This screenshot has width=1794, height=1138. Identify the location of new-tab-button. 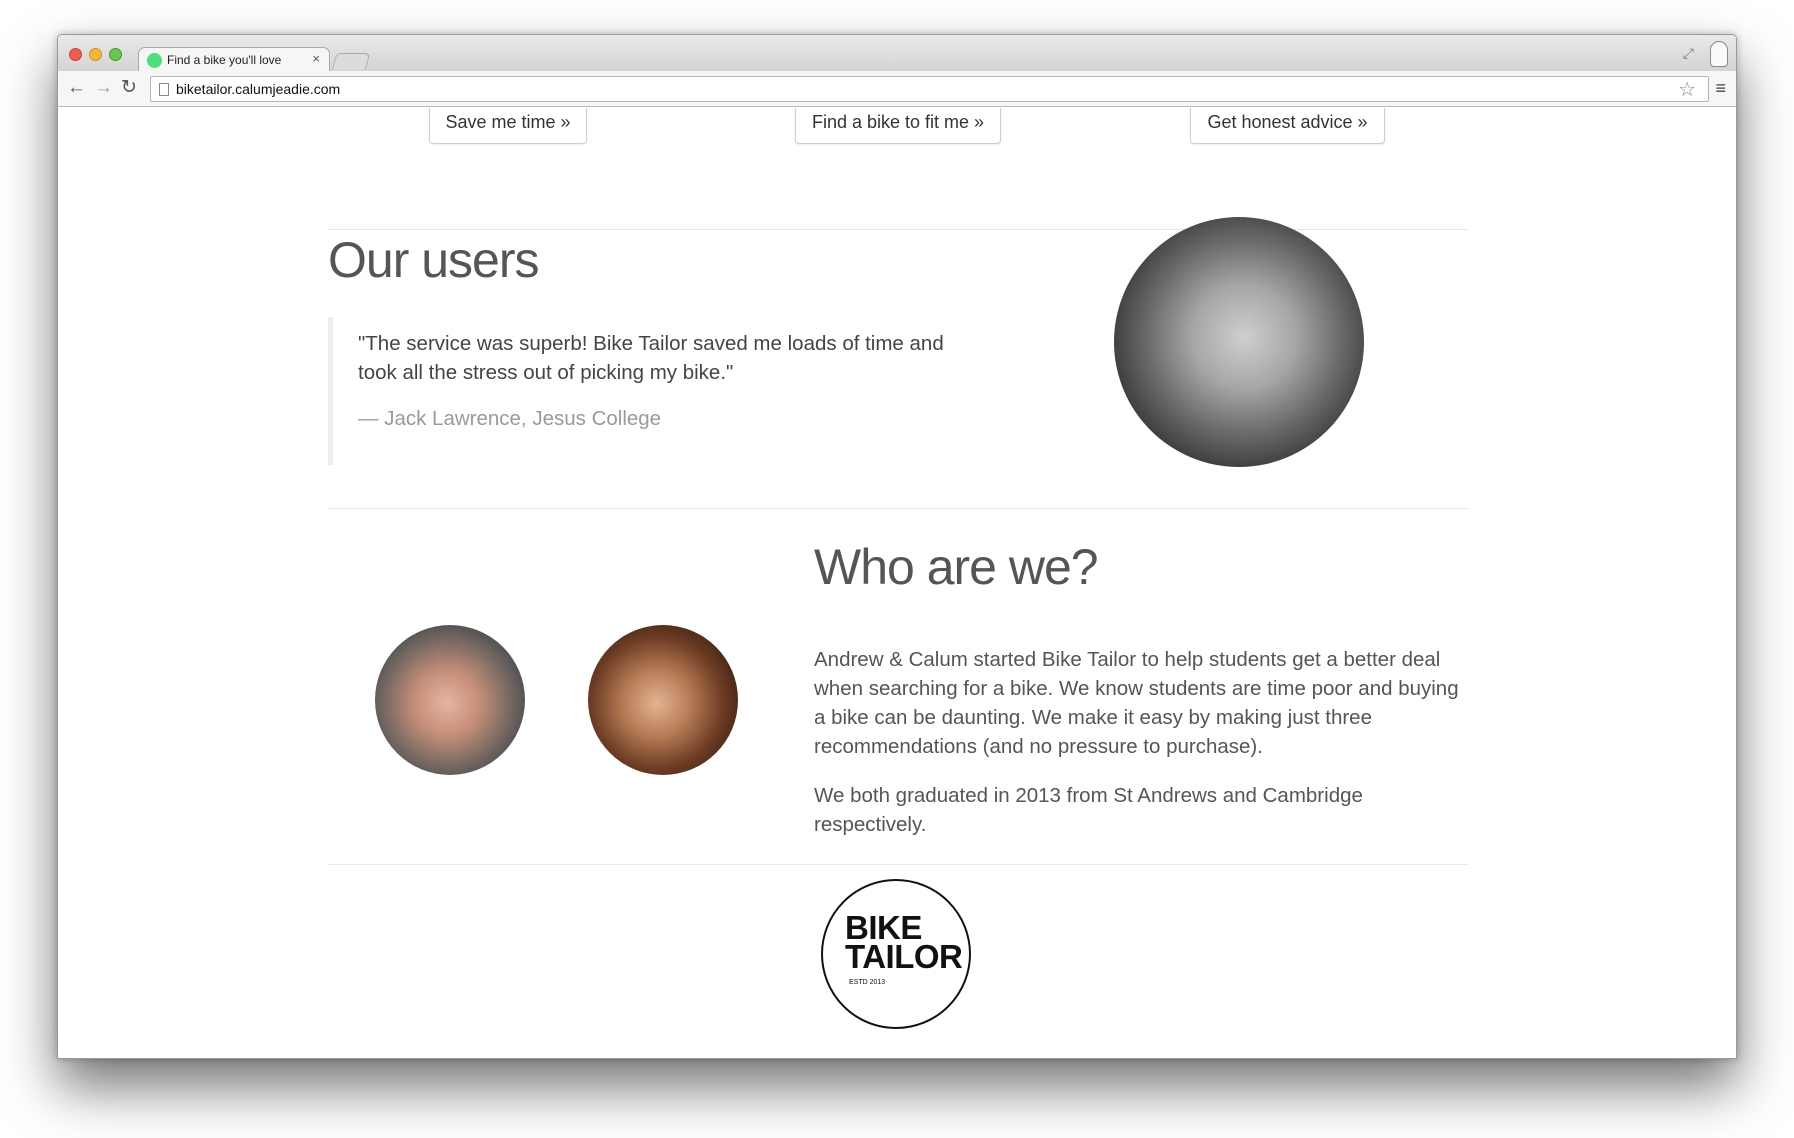
(351, 61).